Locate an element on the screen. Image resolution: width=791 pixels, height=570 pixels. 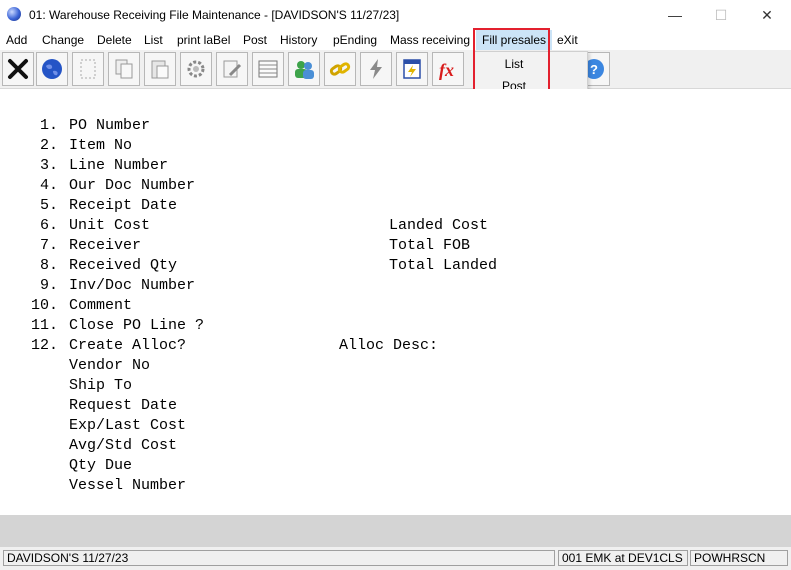
svg-text: fx is located at coordinates (446, 70).